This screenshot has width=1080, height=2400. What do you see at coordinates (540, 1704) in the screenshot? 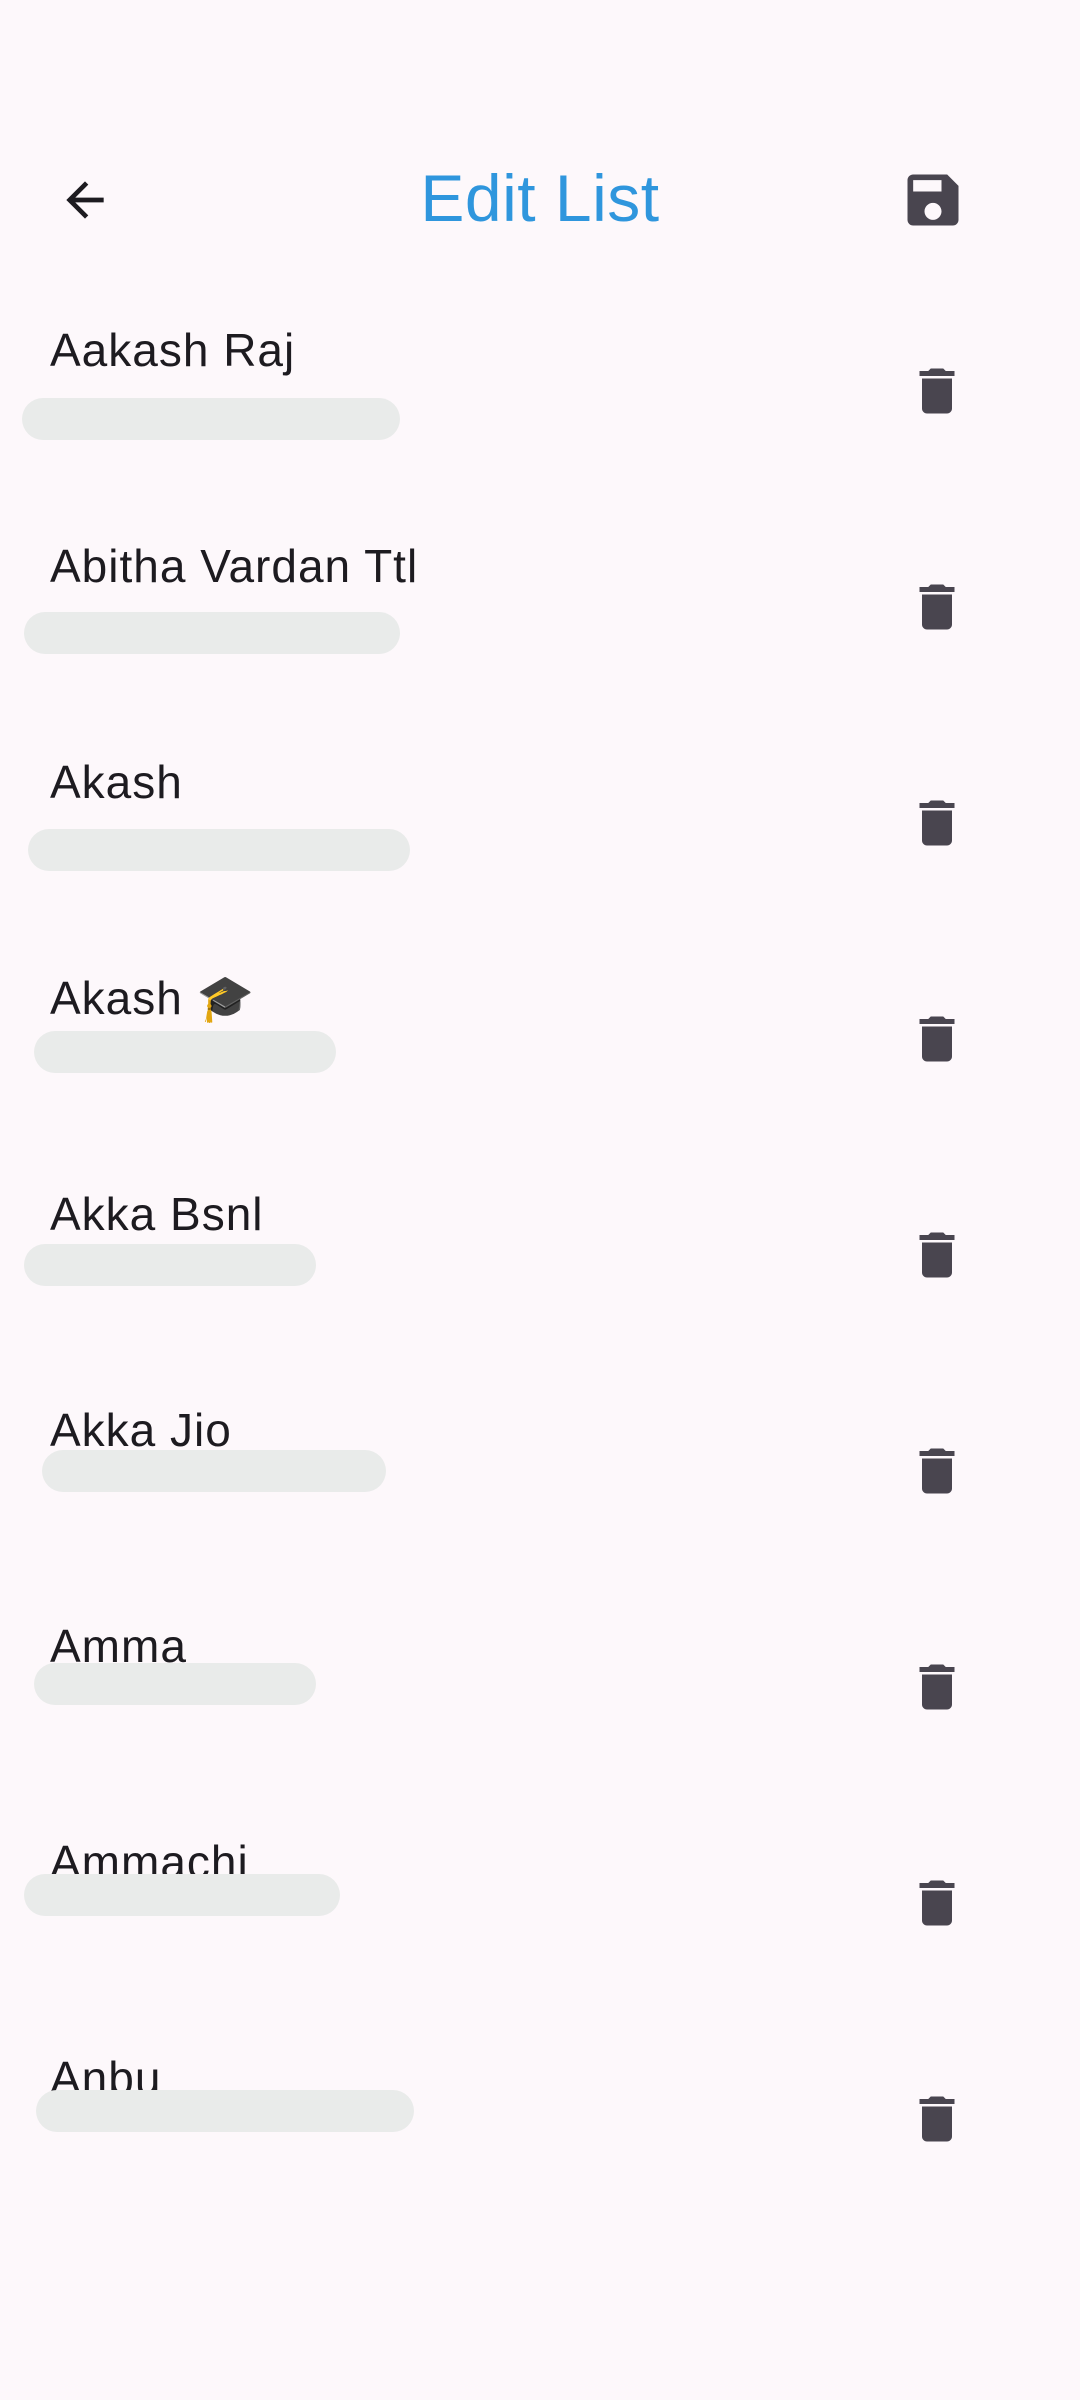
I see `list-item: Amma` at bounding box center [540, 1704].